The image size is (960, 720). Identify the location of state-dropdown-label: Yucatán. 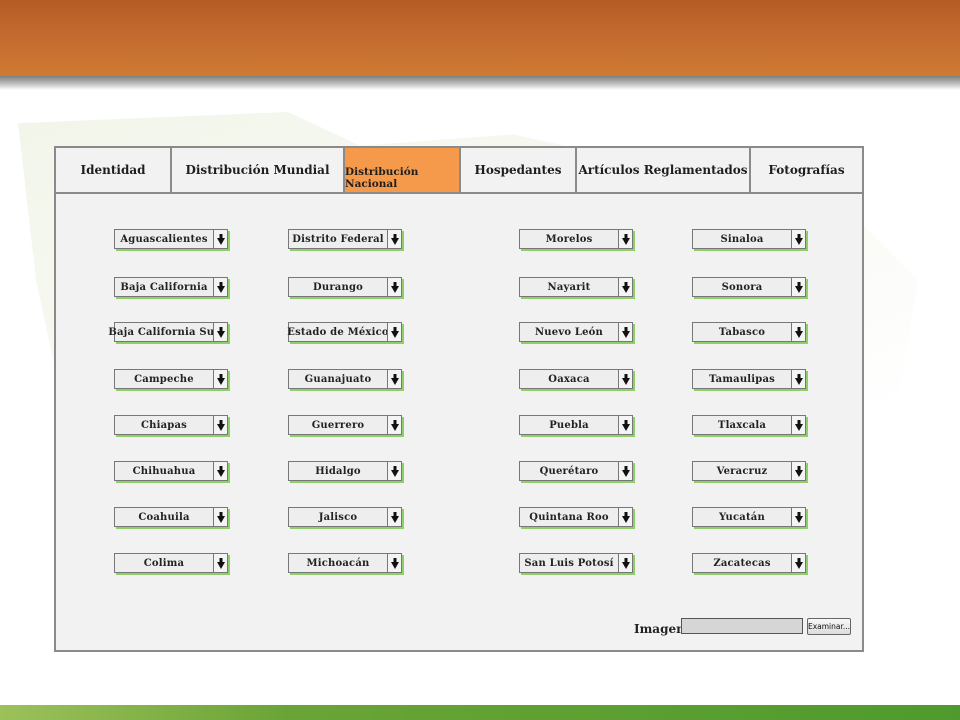
(742, 517).